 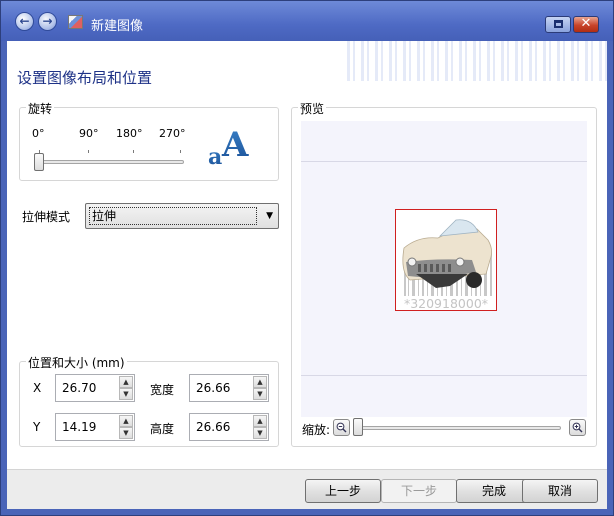 What do you see at coordinates (24, 21) in the screenshot?
I see `back-arrow-icon: ←` at bounding box center [24, 21].